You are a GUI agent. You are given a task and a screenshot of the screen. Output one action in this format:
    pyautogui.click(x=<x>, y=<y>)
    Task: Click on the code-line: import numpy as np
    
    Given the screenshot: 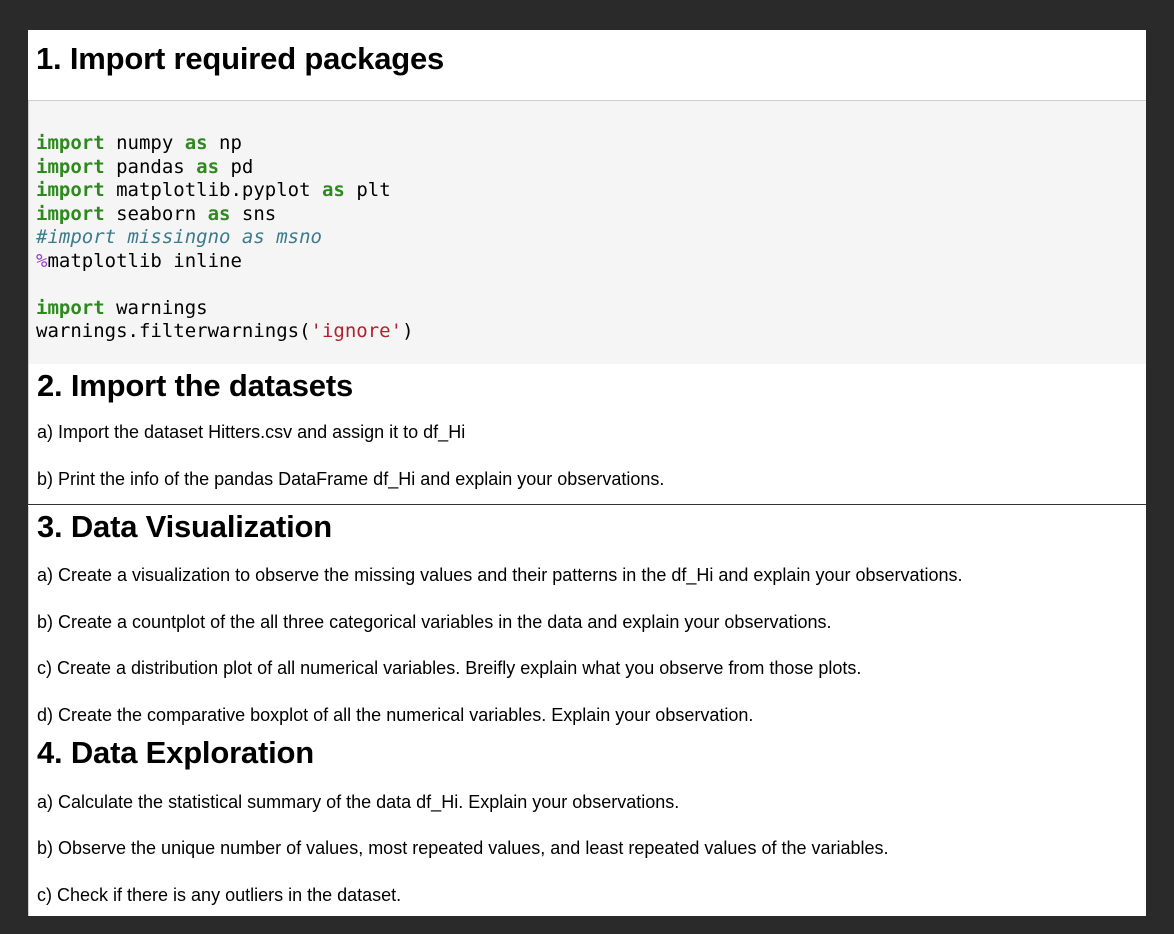 What is the action you would take?
    pyautogui.click(x=139, y=143)
    